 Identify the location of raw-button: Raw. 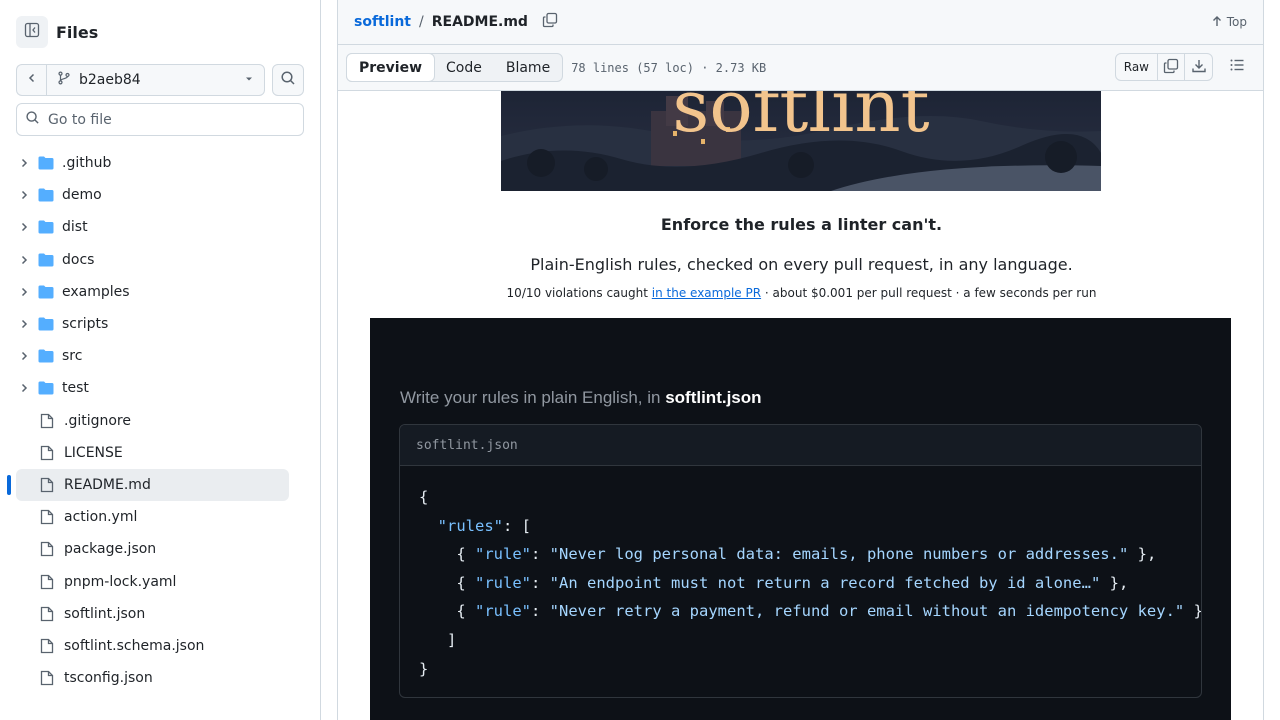
(1137, 67).